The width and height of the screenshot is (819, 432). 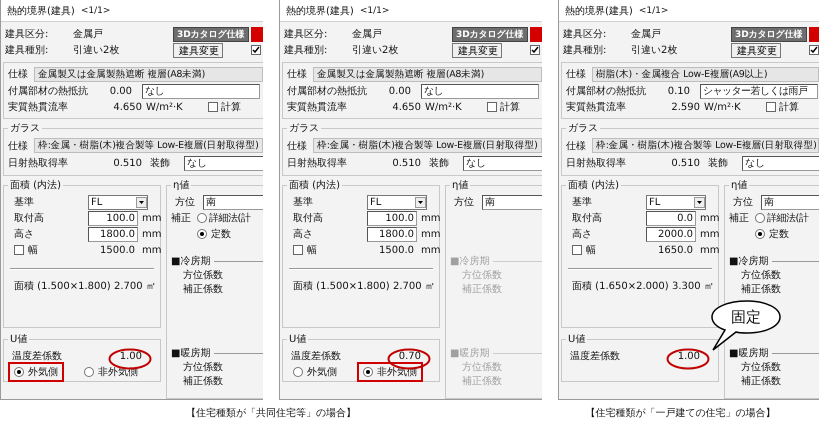 I want to click on field-label: 建具種別:, so click(x=27, y=50).